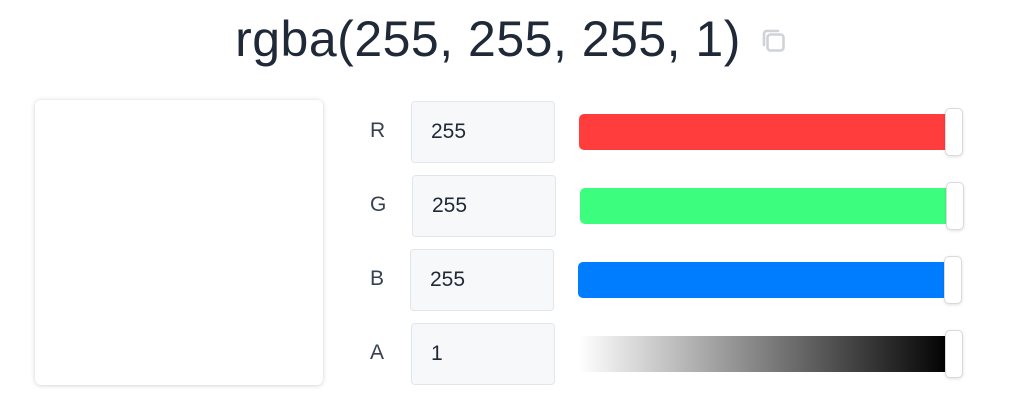  Describe the element at coordinates (953, 280) in the screenshot. I see `blue-slider-thumb` at that location.